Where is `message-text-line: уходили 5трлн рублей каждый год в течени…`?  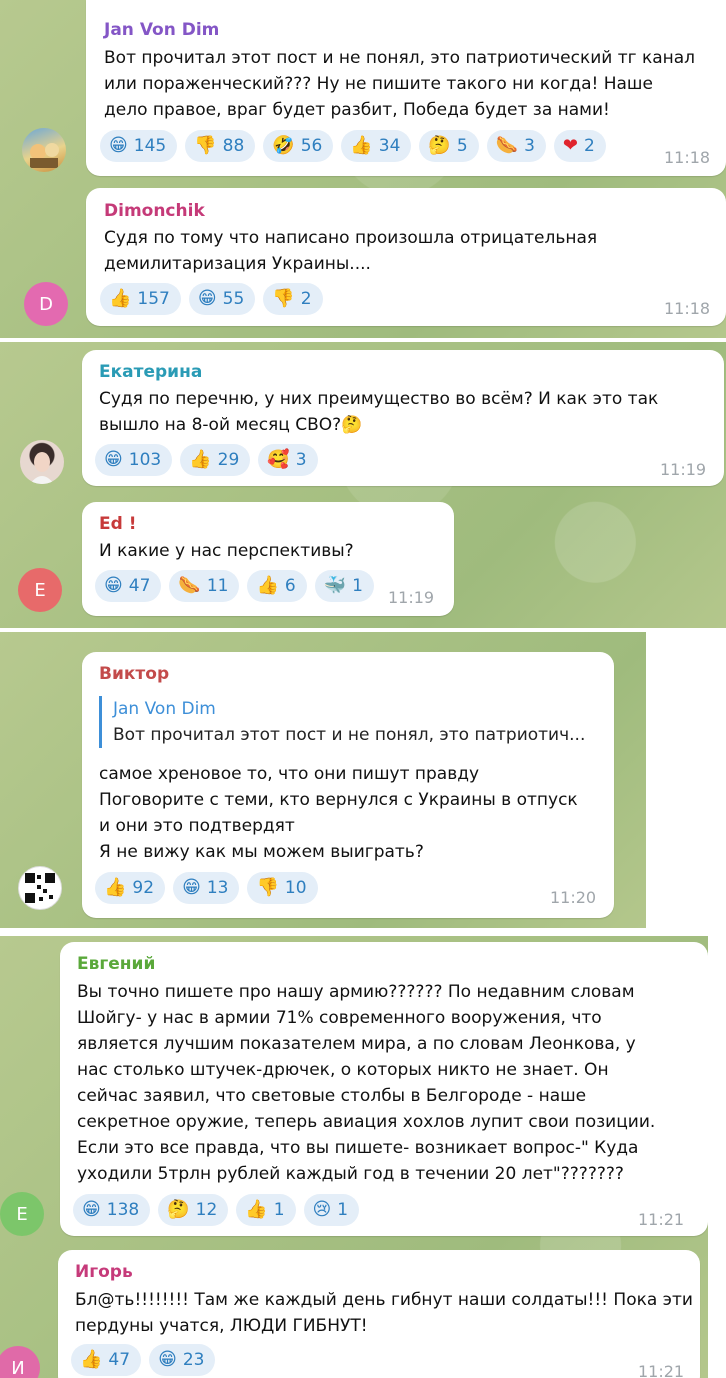 message-text-line: уходили 5трлн рублей каждый год в течени… is located at coordinates (350, 1174).